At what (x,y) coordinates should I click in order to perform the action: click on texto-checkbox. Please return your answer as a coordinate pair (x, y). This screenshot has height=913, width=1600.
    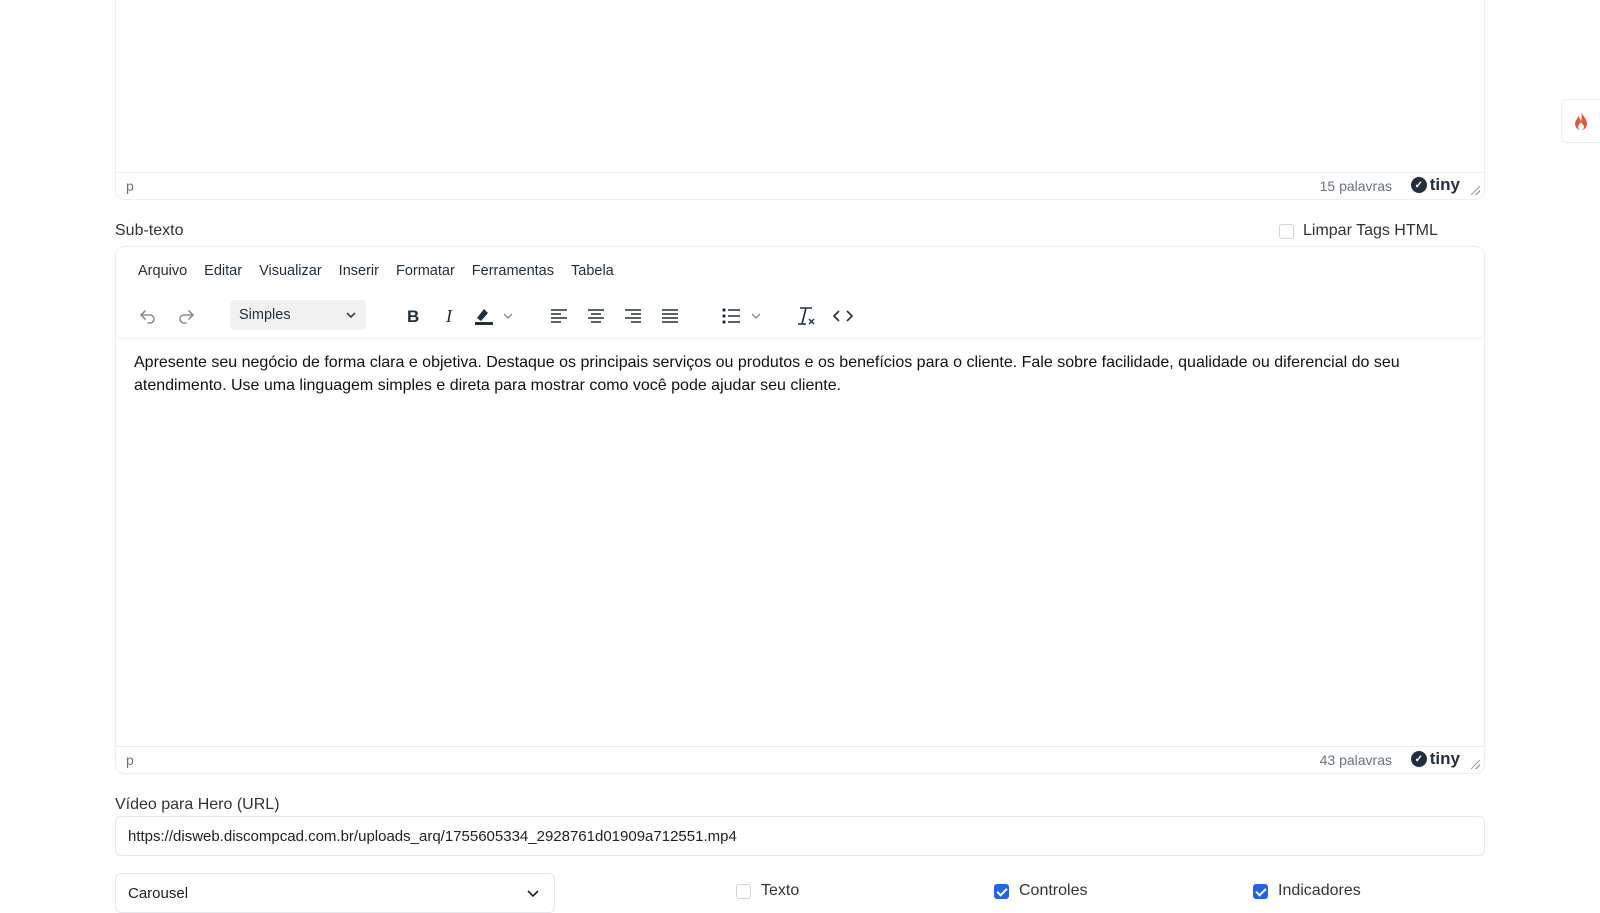
    Looking at the image, I should click on (743, 891).